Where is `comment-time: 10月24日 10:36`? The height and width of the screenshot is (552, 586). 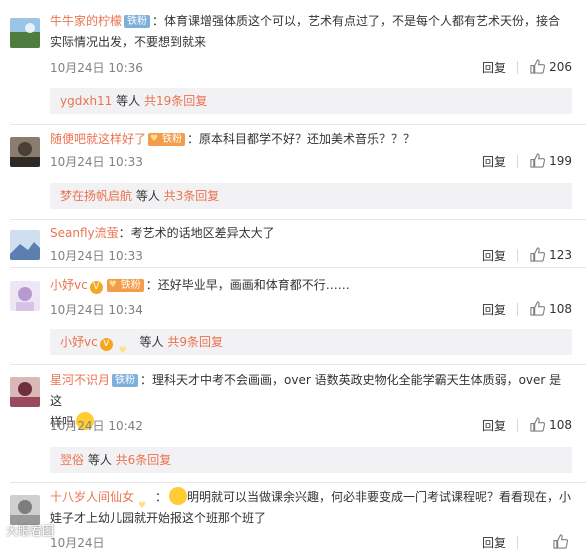 comment-time: 10月24日 10:36 is located at coordinates (96, 68).